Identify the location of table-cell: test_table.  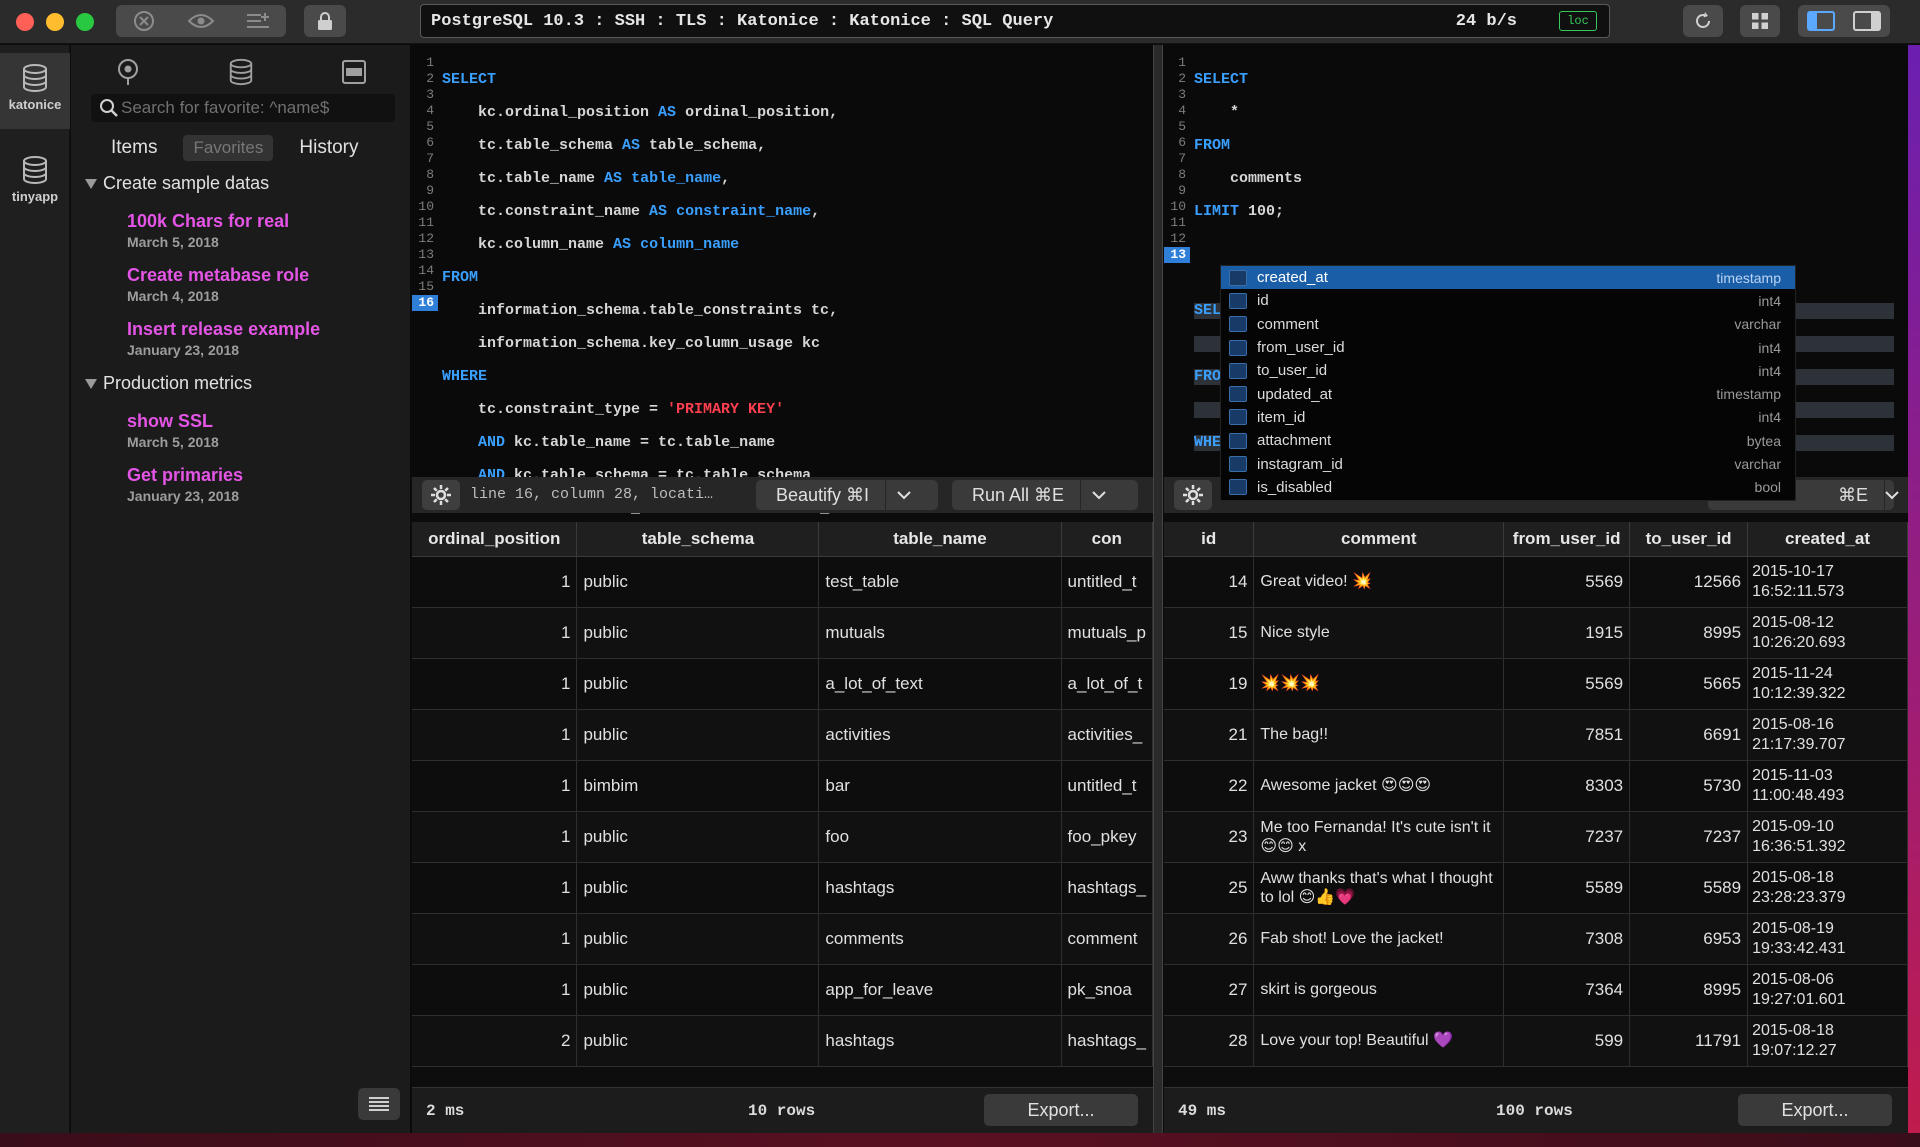
(940, 582).